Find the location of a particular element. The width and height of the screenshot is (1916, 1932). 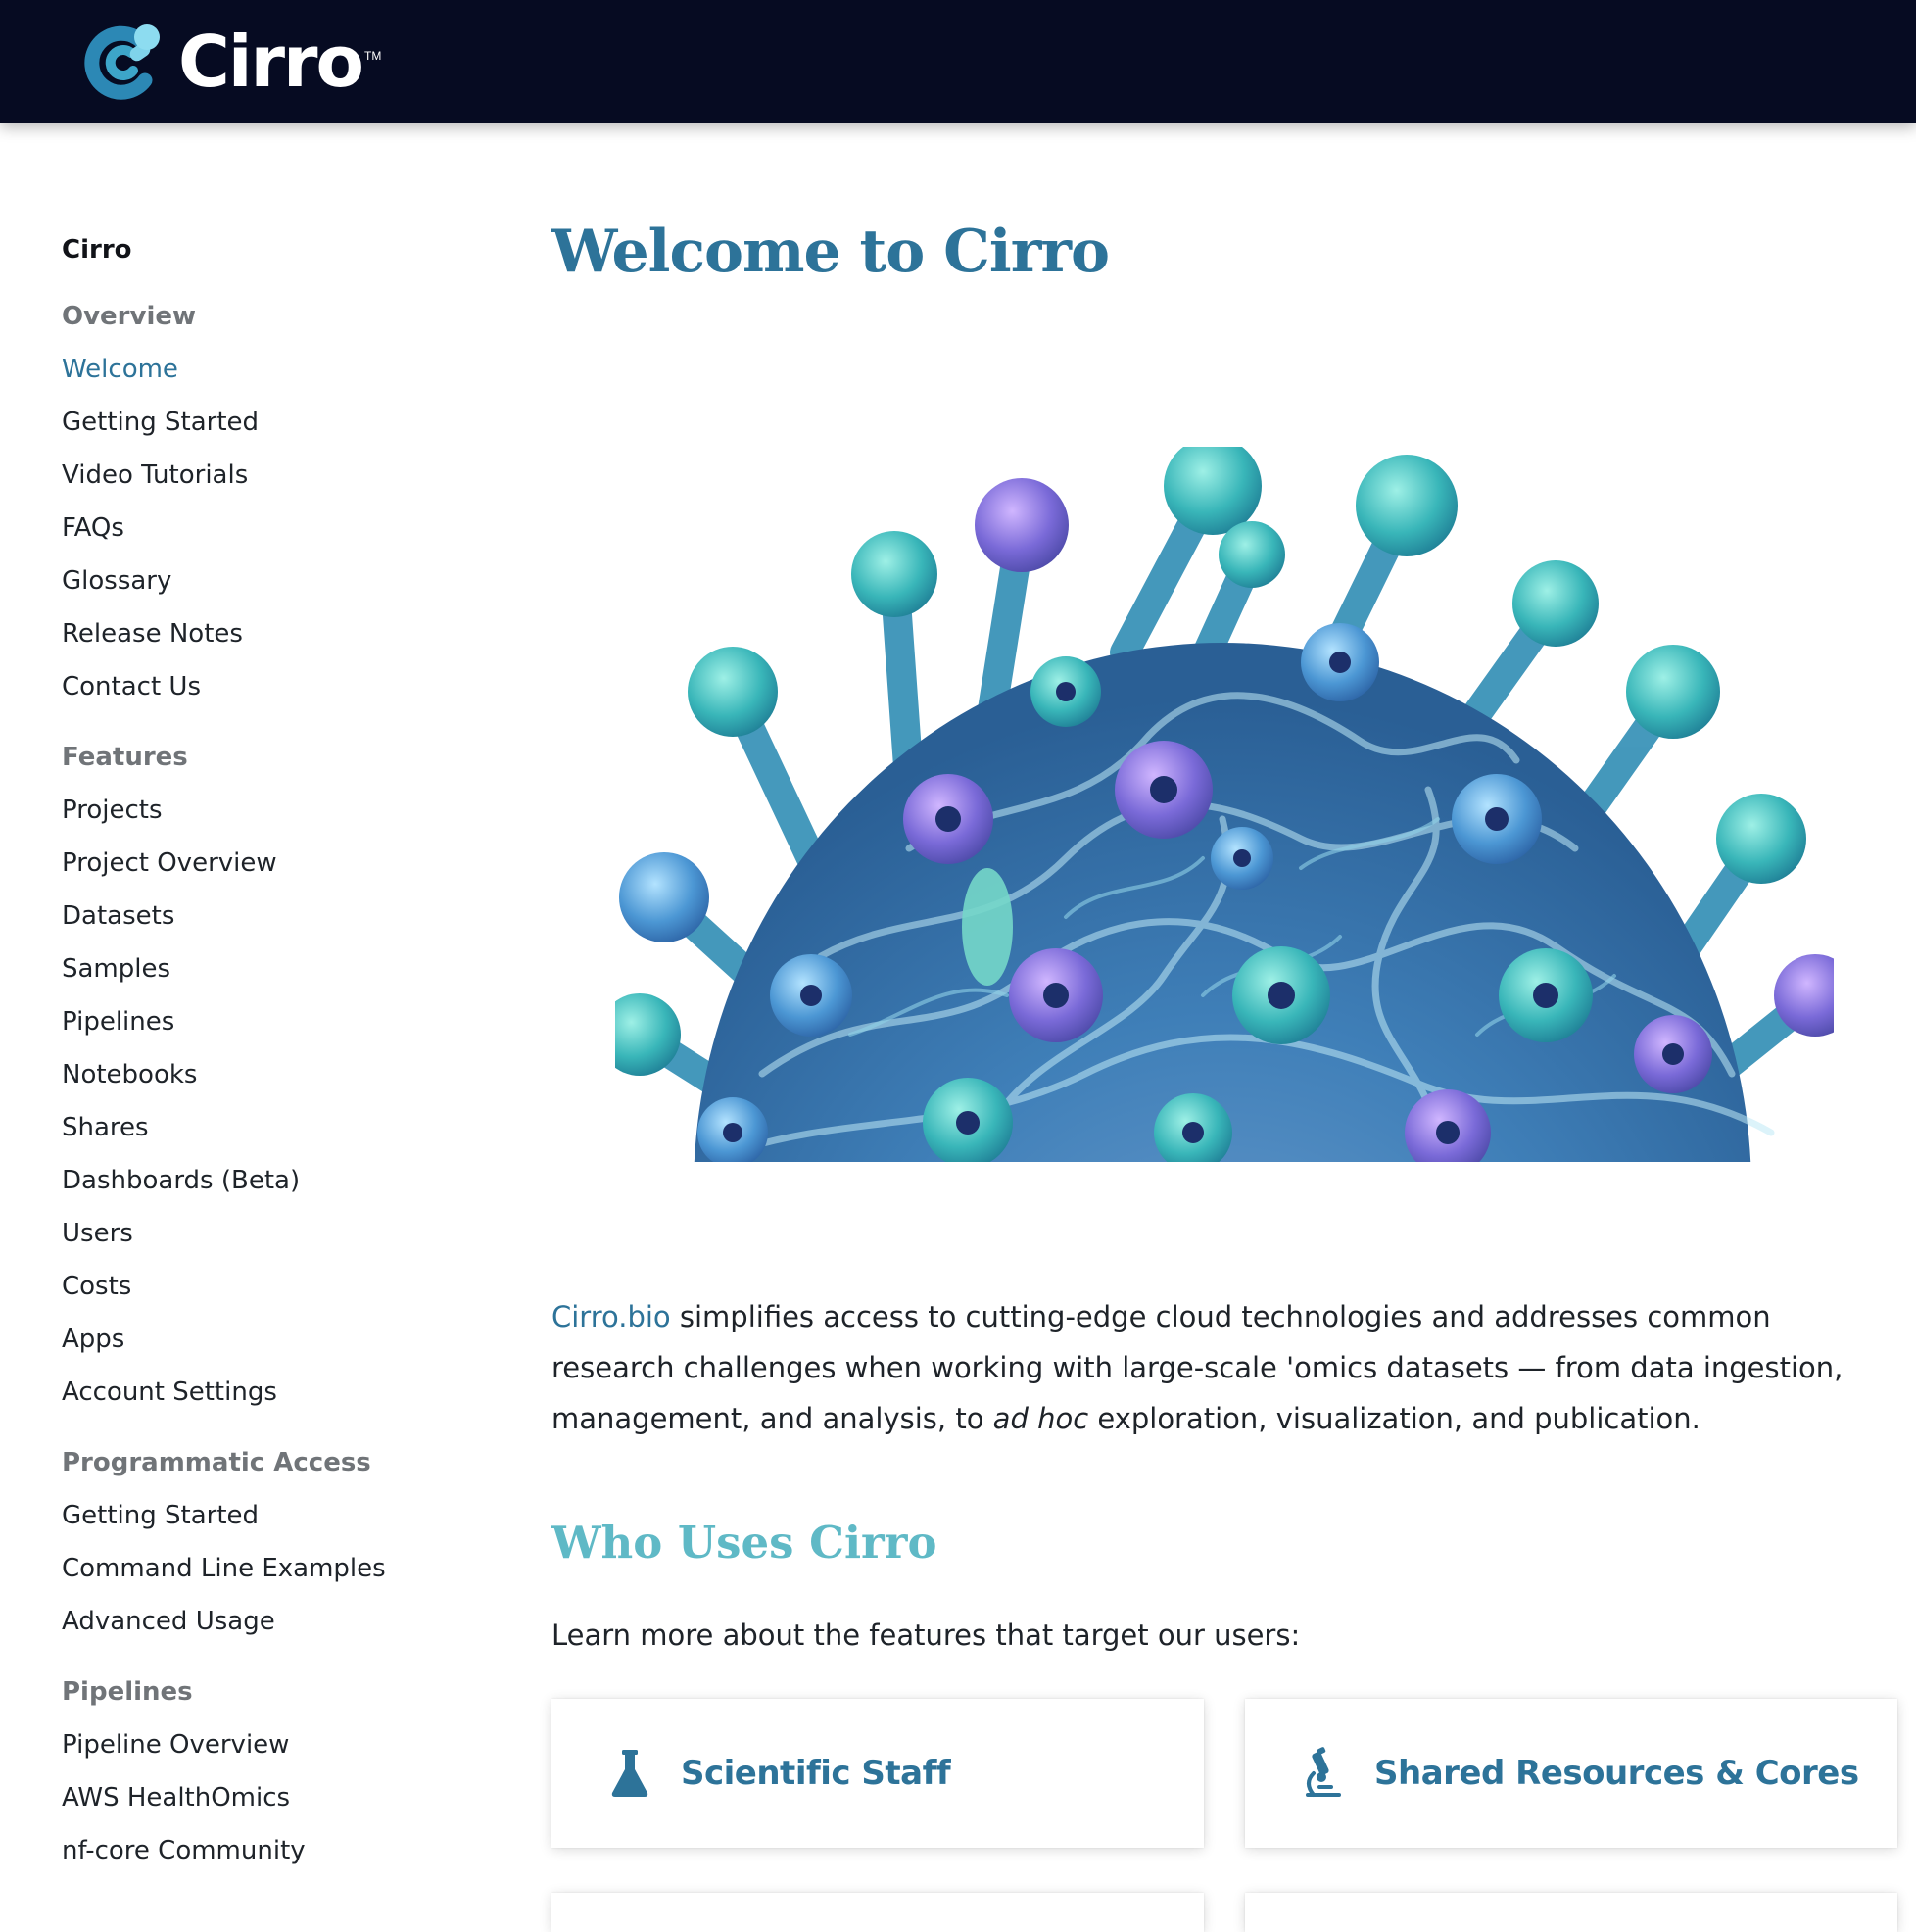

page-title: Welcome to Cirro is located at coordinates (830, 251).